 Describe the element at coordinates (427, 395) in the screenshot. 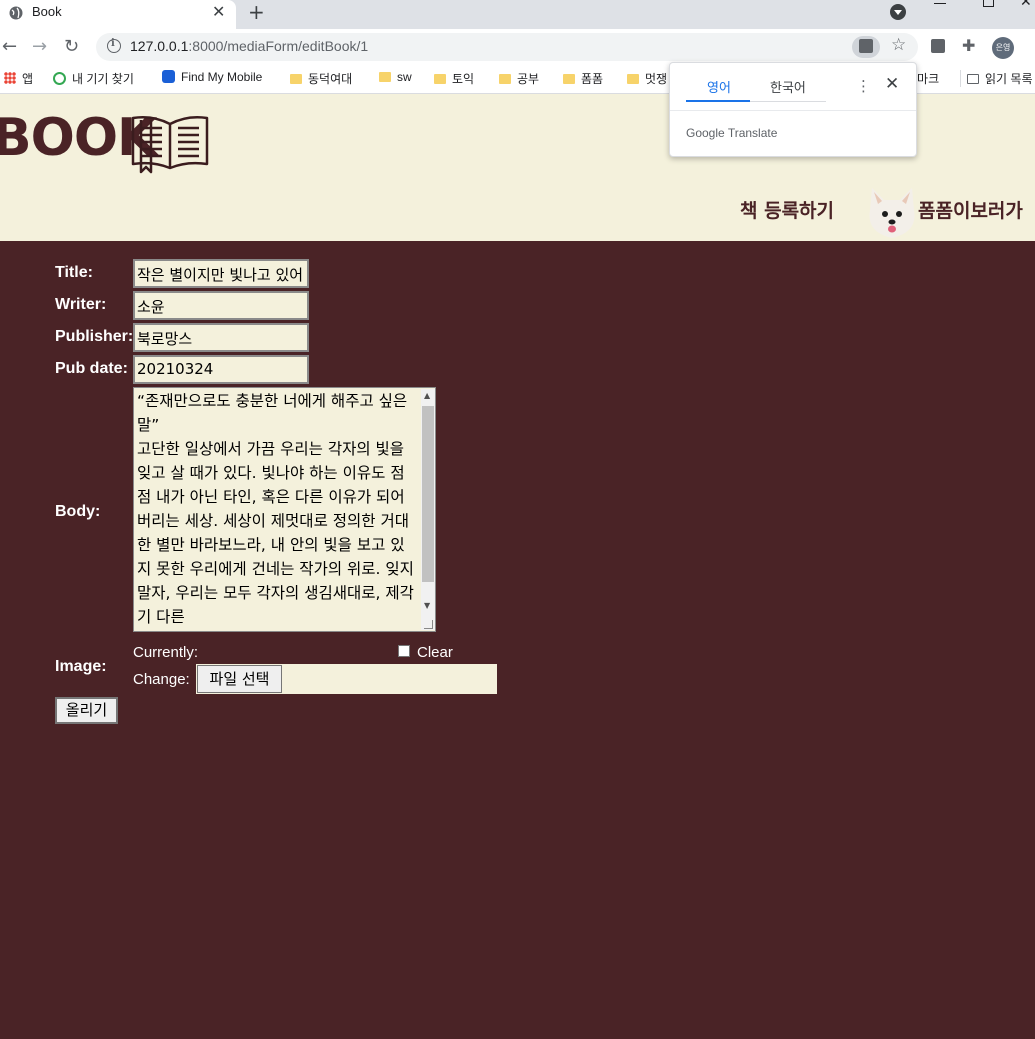

I see `scroll-up-icon: ▲` at that location.